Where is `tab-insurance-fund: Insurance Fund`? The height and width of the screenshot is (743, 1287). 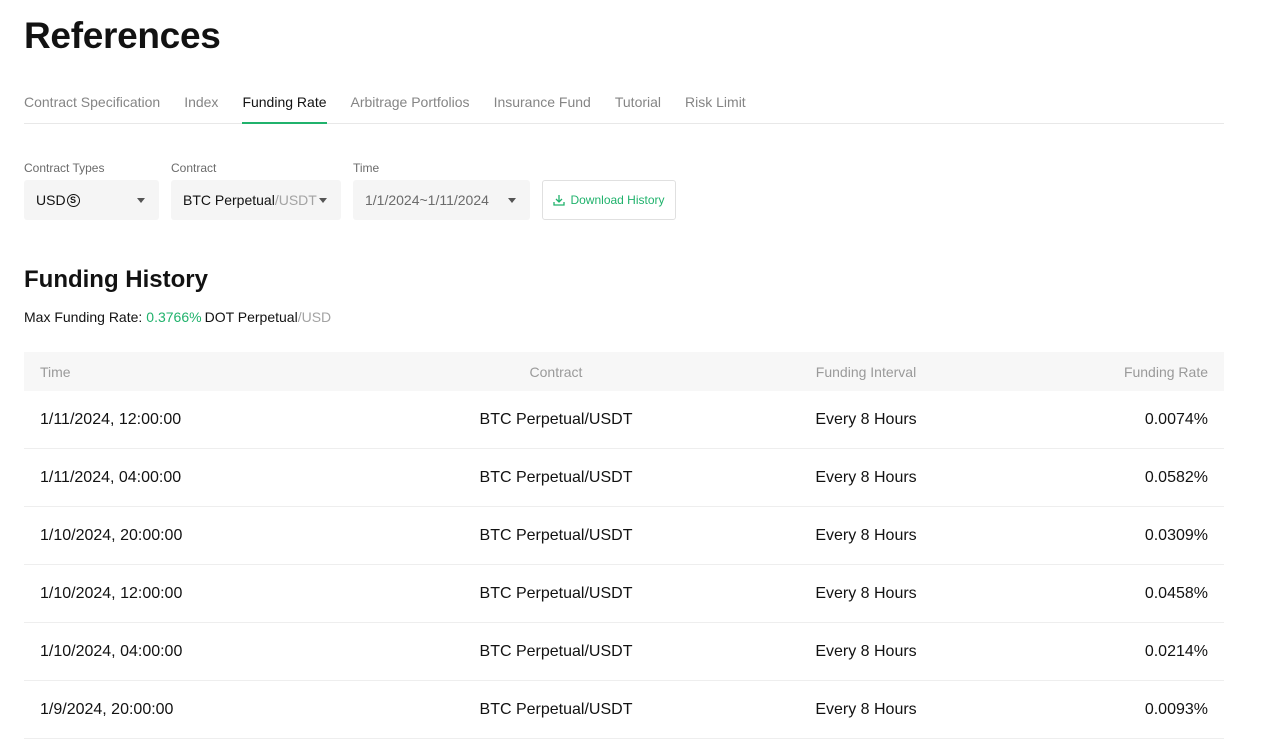 tab-insurance-fund: Insurance Fund is located at coordinates (542, 103).